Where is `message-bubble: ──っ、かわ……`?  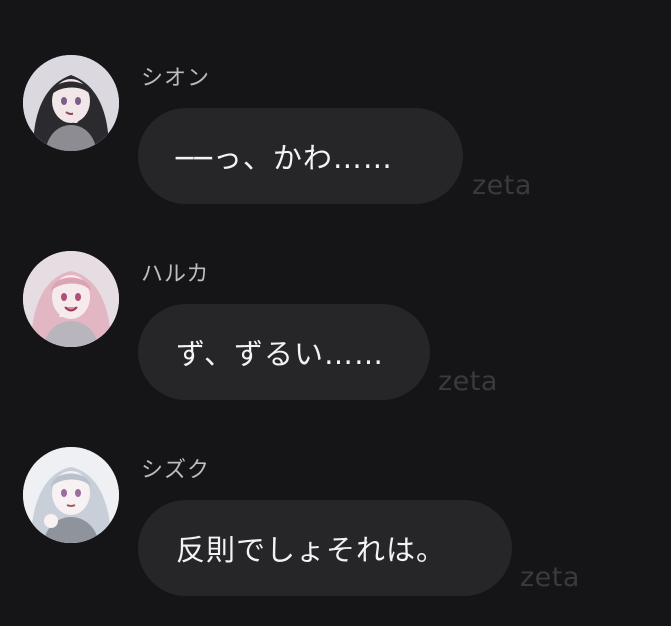 message-bubble: ──っ、かわ…… is located at coordinates (300, 156).